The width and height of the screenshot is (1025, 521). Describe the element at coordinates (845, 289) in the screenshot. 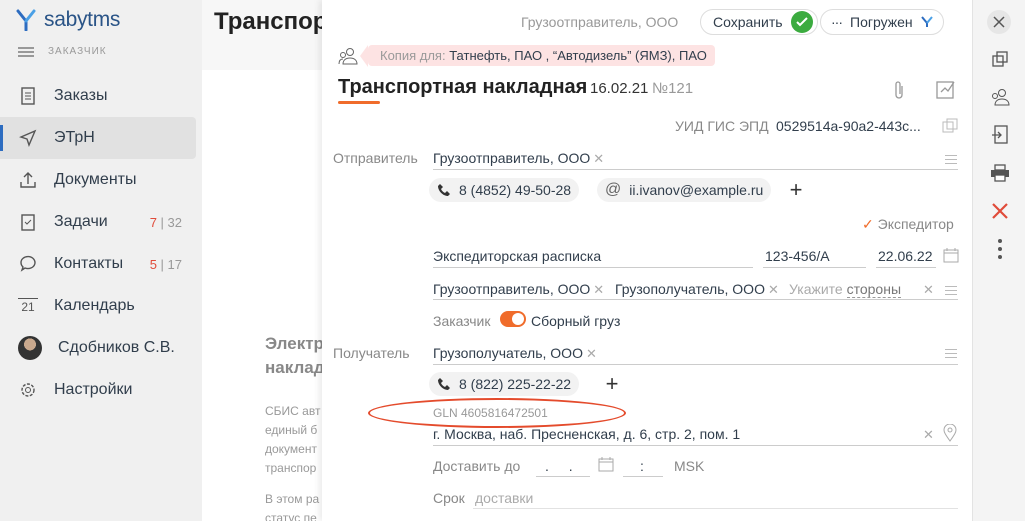

I see `parties-hint: Укажите стороны` at that location.